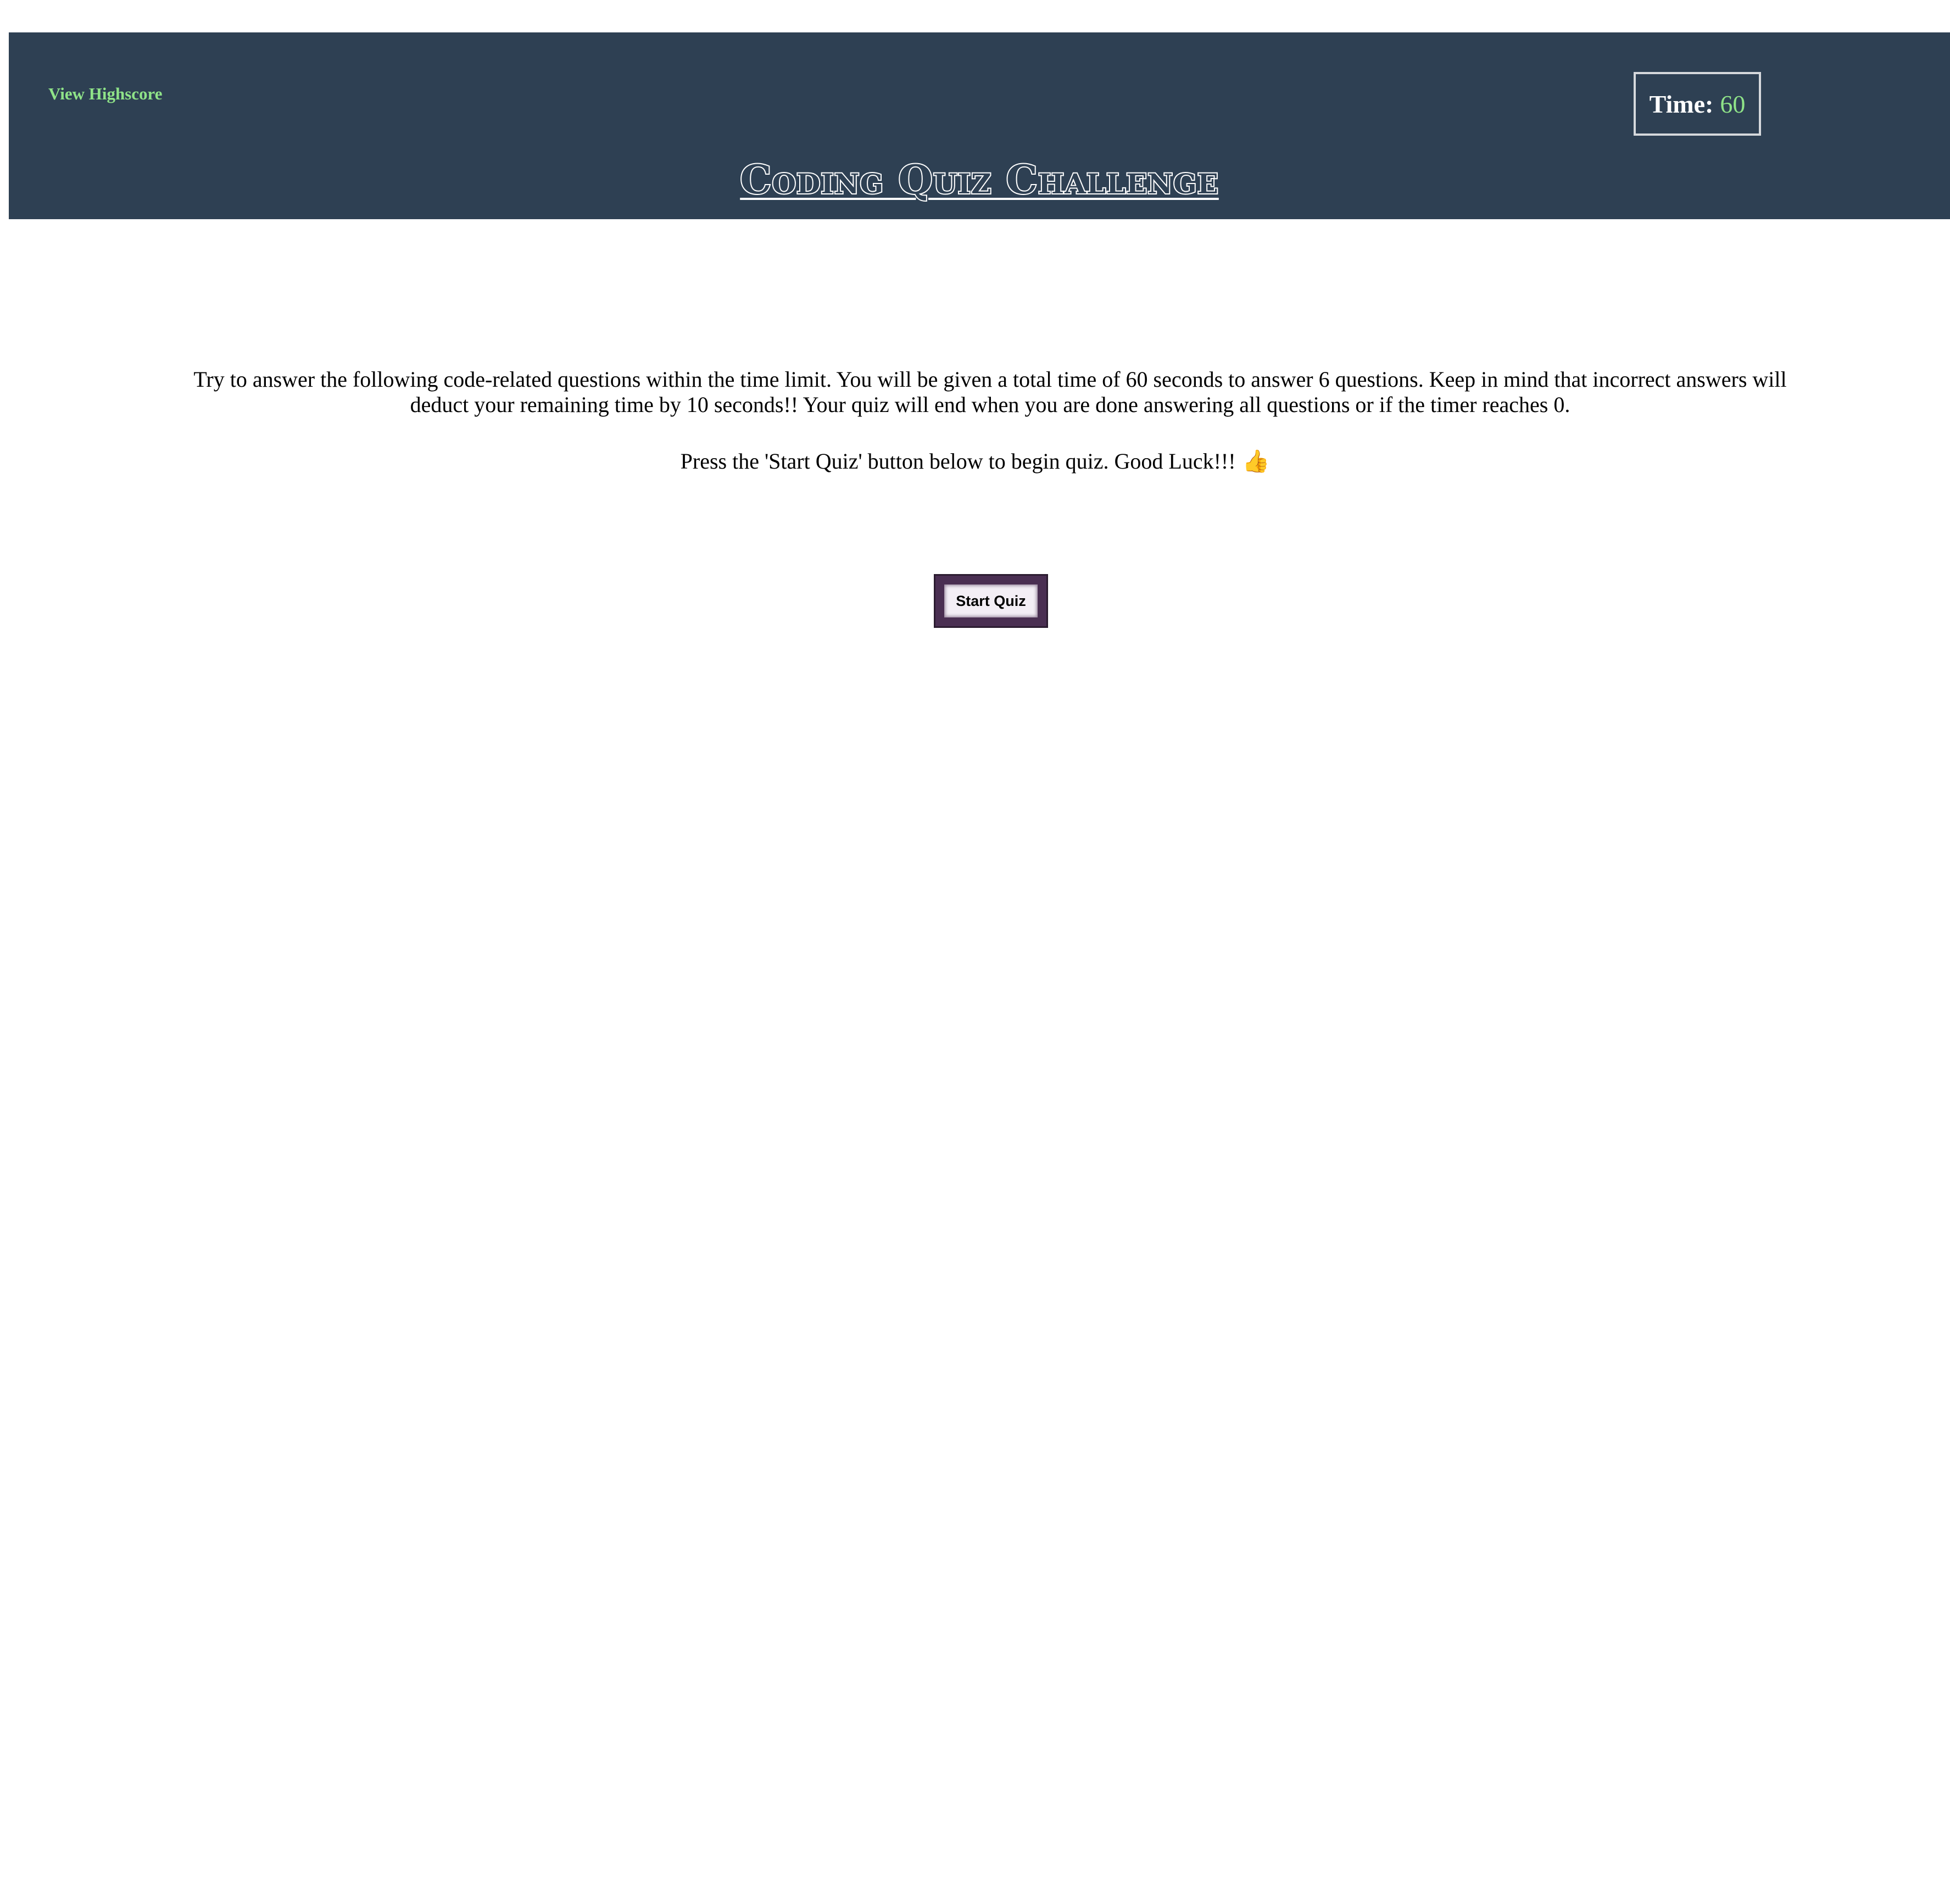 The width and height of the screenshot is (1950, 1904). What do you see at coordinates (991, 601) in the screenshot?
I see `start-quiz-button: Start Quiz` at bounding box center [991, 601].